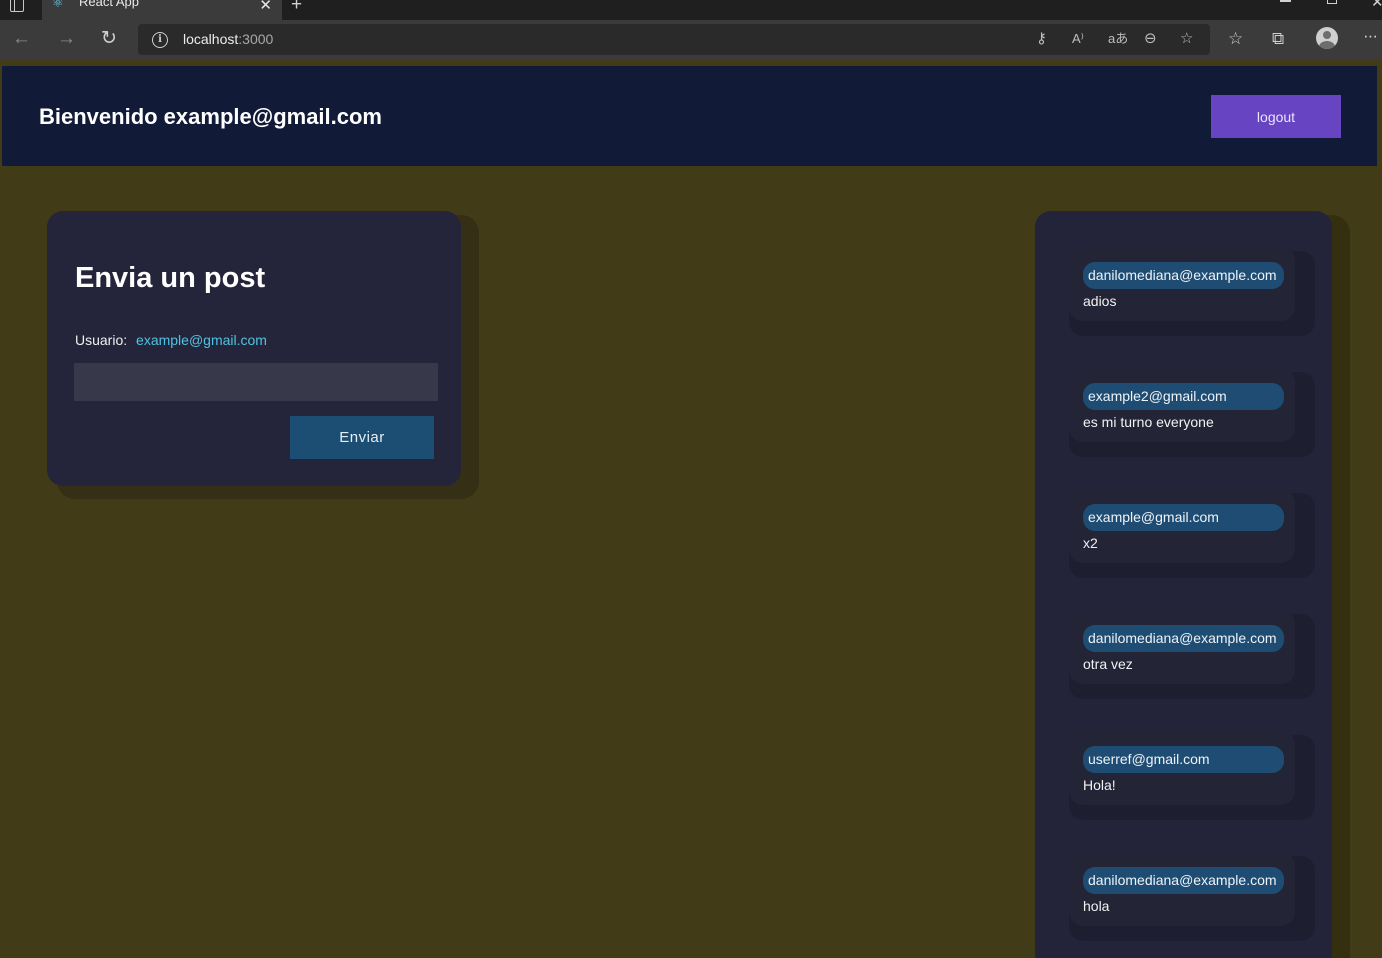  Describe the element at coordinates (1150, 39) in the screenshot. I see `zoom-out-icon: ⊖` at that location.